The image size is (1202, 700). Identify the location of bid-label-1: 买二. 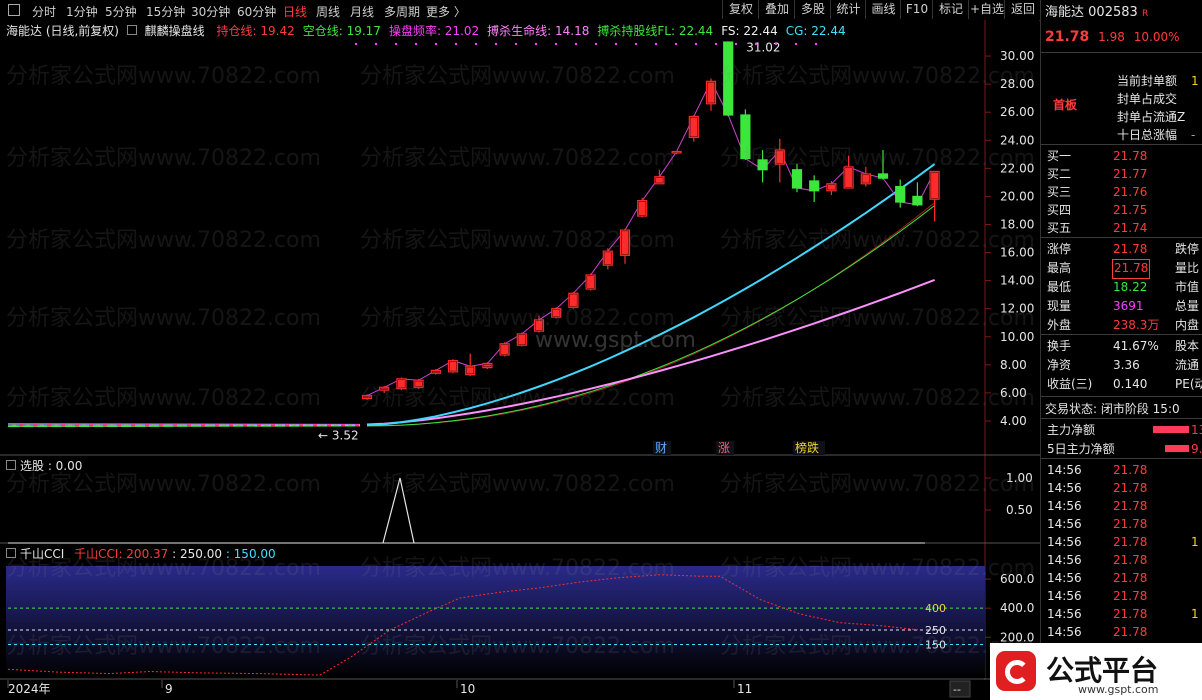
(1059, 174).